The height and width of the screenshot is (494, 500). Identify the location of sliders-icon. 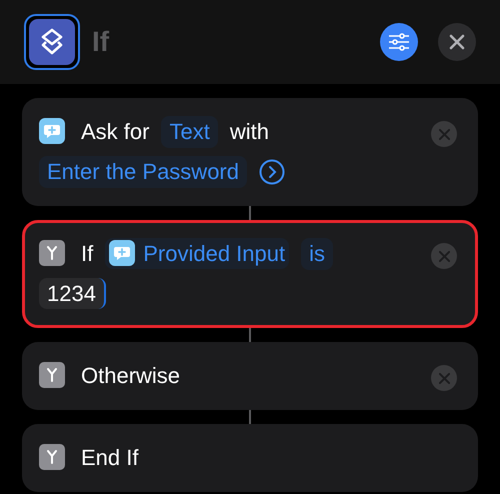
(399, 42).